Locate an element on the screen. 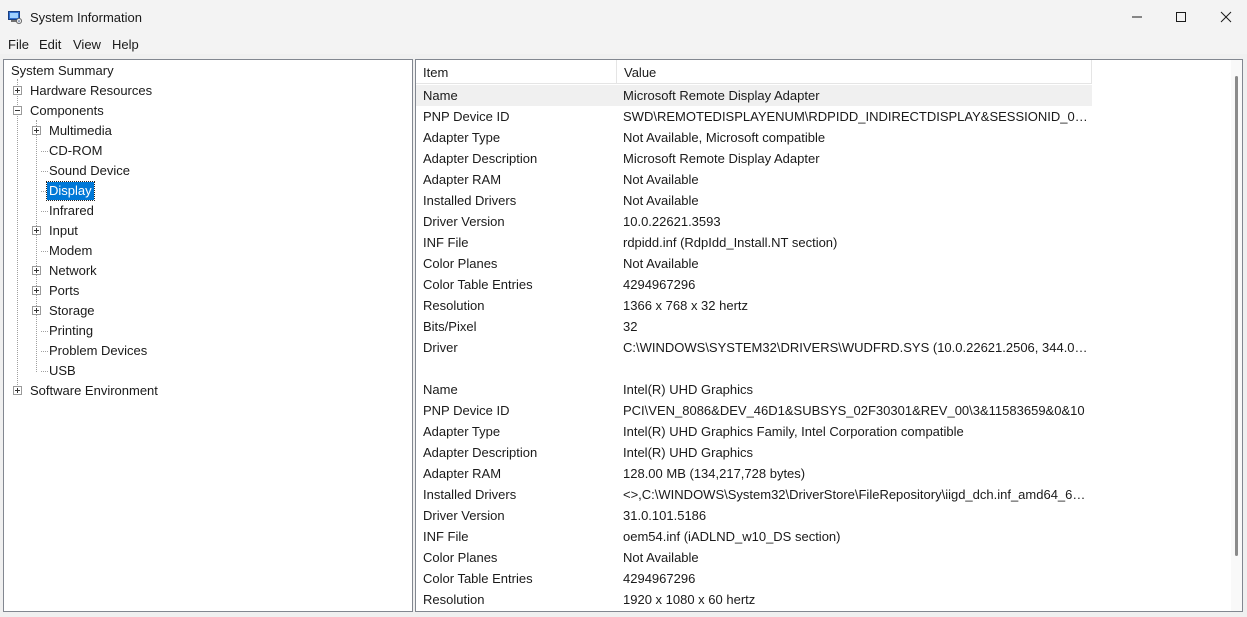  tree-item-cd-rom: CD-ROM is located at coordinates (75, 151).